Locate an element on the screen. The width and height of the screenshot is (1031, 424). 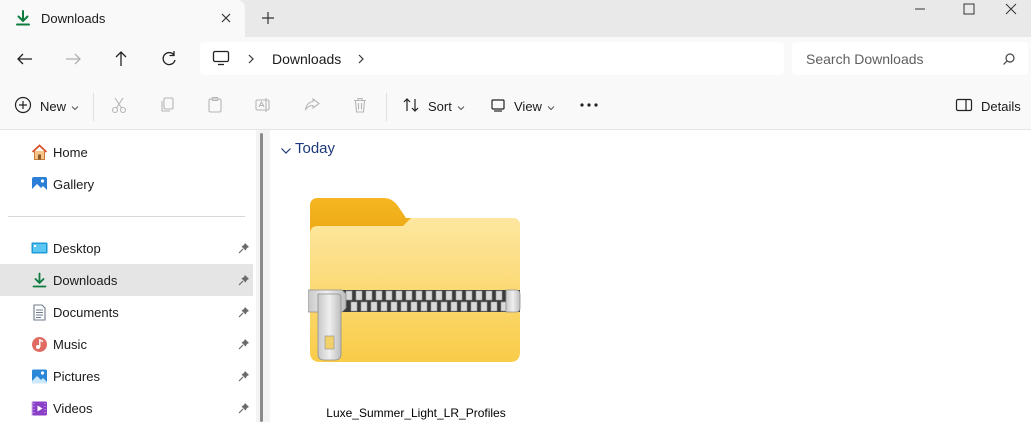
title-bar: Downloads is located at coordinates (515, 18).